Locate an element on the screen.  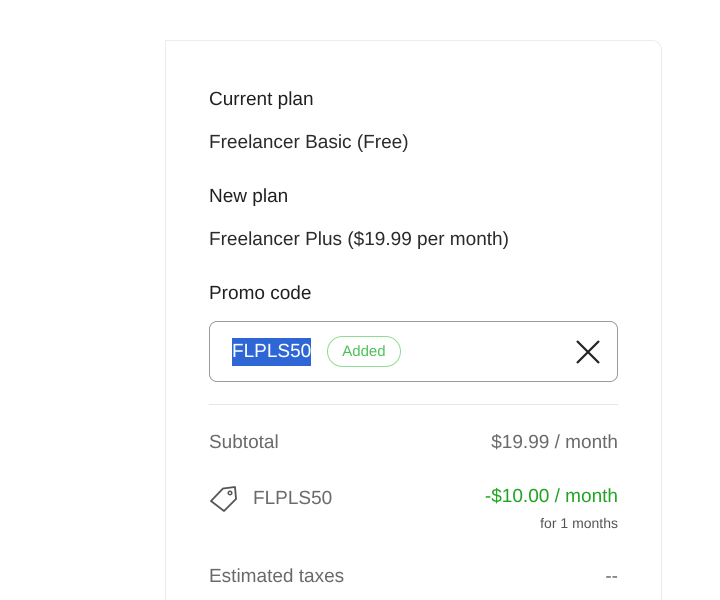
taxes-value: -- is located at coordinates (611, 577).